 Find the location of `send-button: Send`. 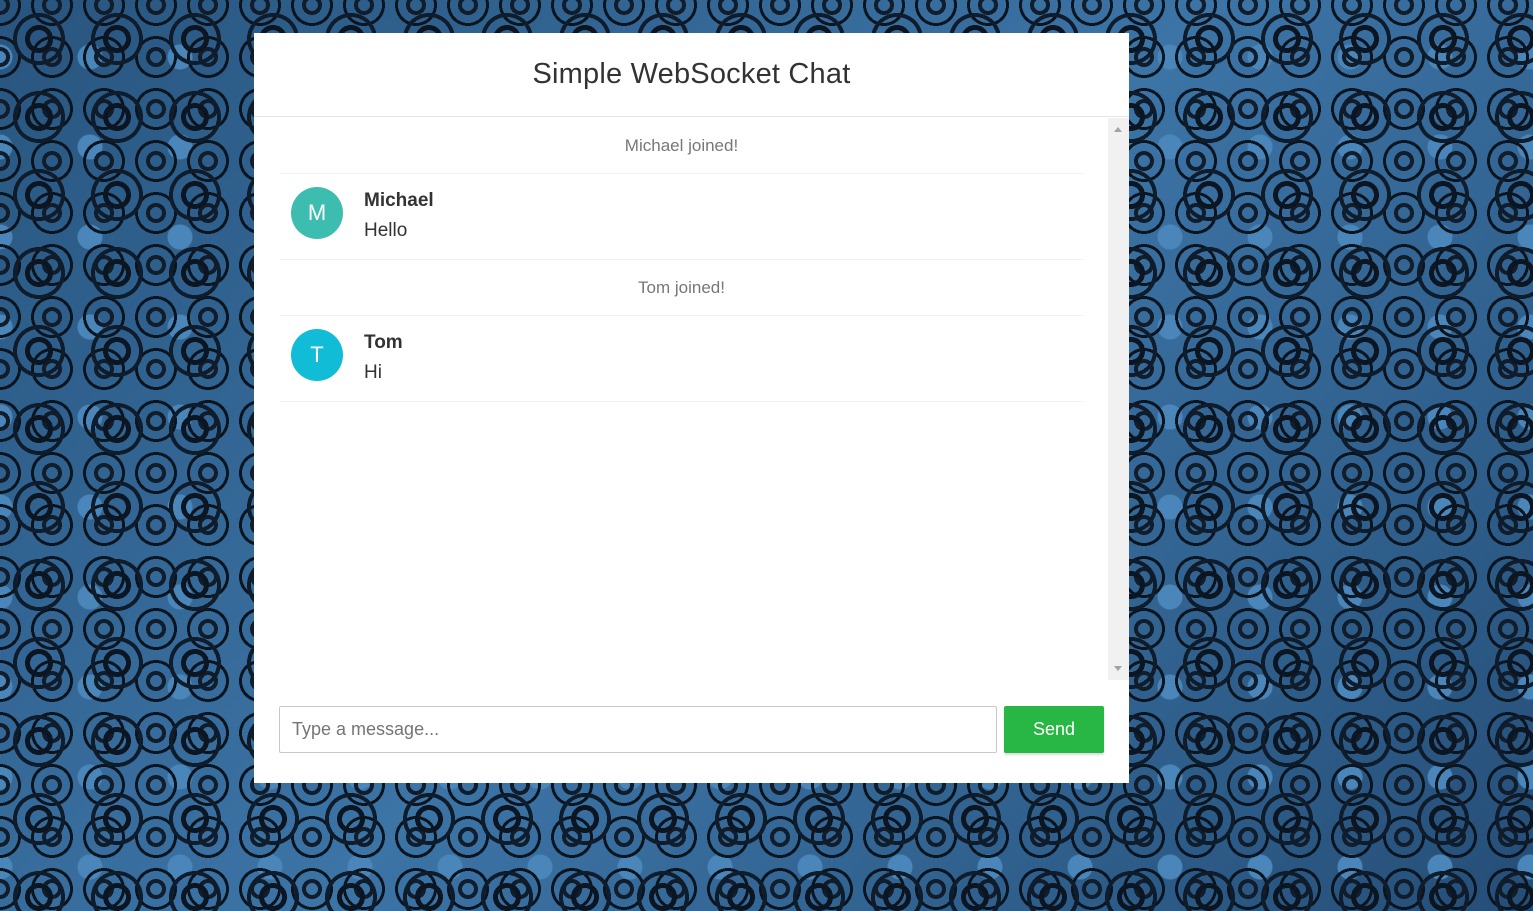

send-button: Send is located at coordinates (1054, 729).